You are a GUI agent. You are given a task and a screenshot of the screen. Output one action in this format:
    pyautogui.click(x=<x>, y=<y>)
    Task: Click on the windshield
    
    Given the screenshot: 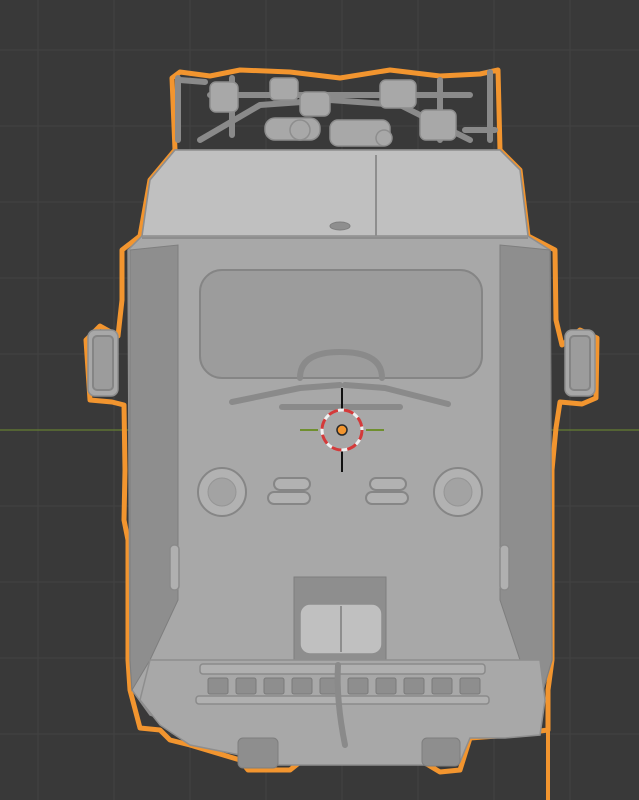 What is the action you would take?
    pyautogui.click(x=341, y=324)
    